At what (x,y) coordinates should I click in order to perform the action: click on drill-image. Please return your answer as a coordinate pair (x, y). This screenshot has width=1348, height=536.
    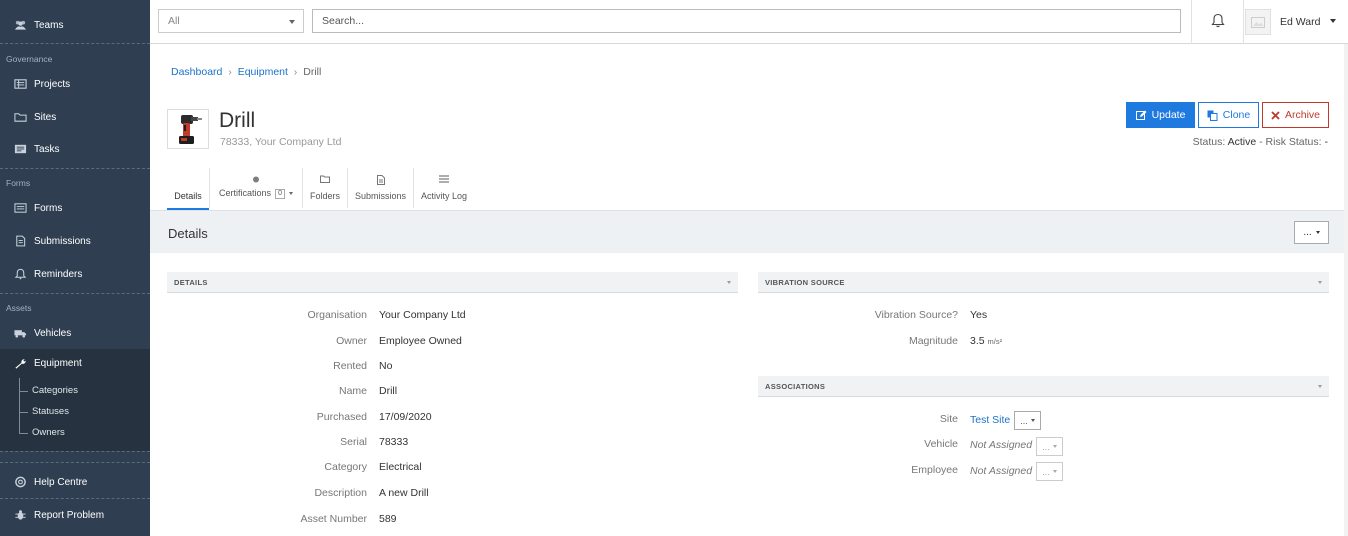
    Looking at the image, I should click on (190, 129).